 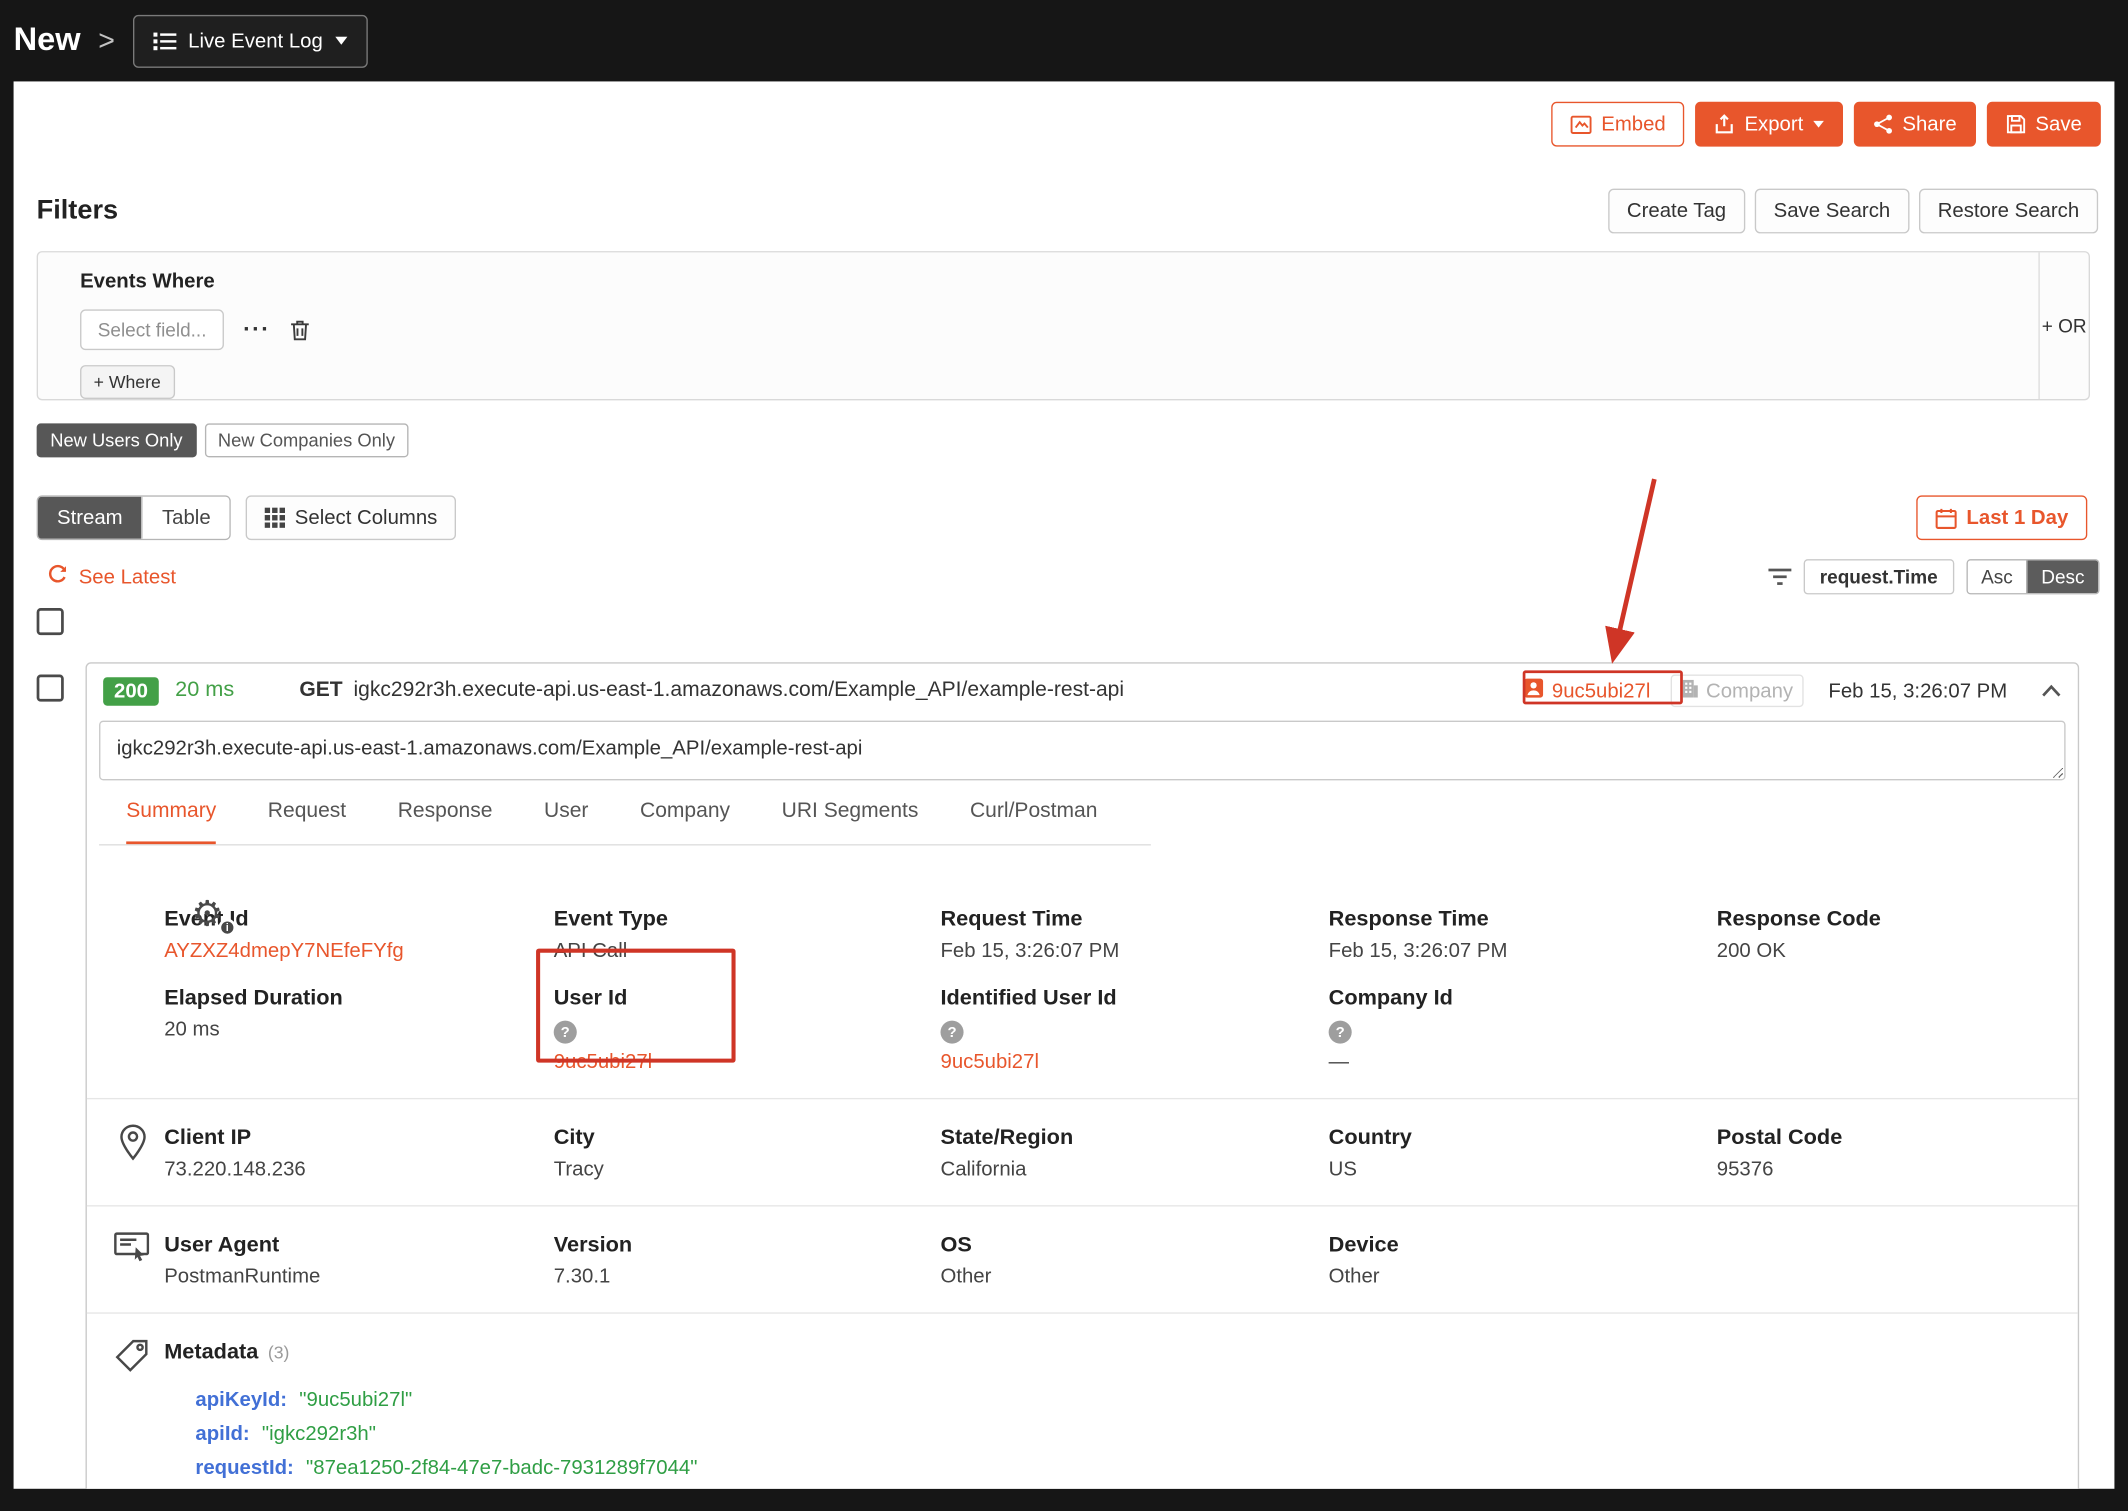 What do you see at coordinates (1370, 1153) in the screenshot?
I see `field-country: Country US` at bounding box center [1370, 1153].